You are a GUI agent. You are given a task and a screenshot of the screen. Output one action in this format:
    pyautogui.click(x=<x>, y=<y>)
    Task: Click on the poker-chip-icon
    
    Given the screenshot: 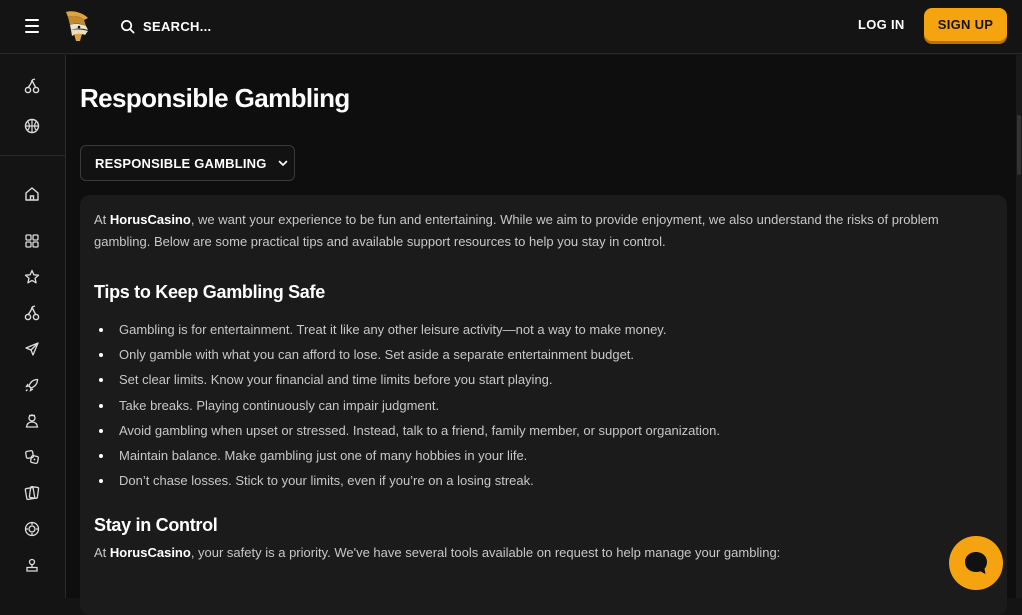 What is the action you would take?
    pyautogui.click(x=32, y=529)
    